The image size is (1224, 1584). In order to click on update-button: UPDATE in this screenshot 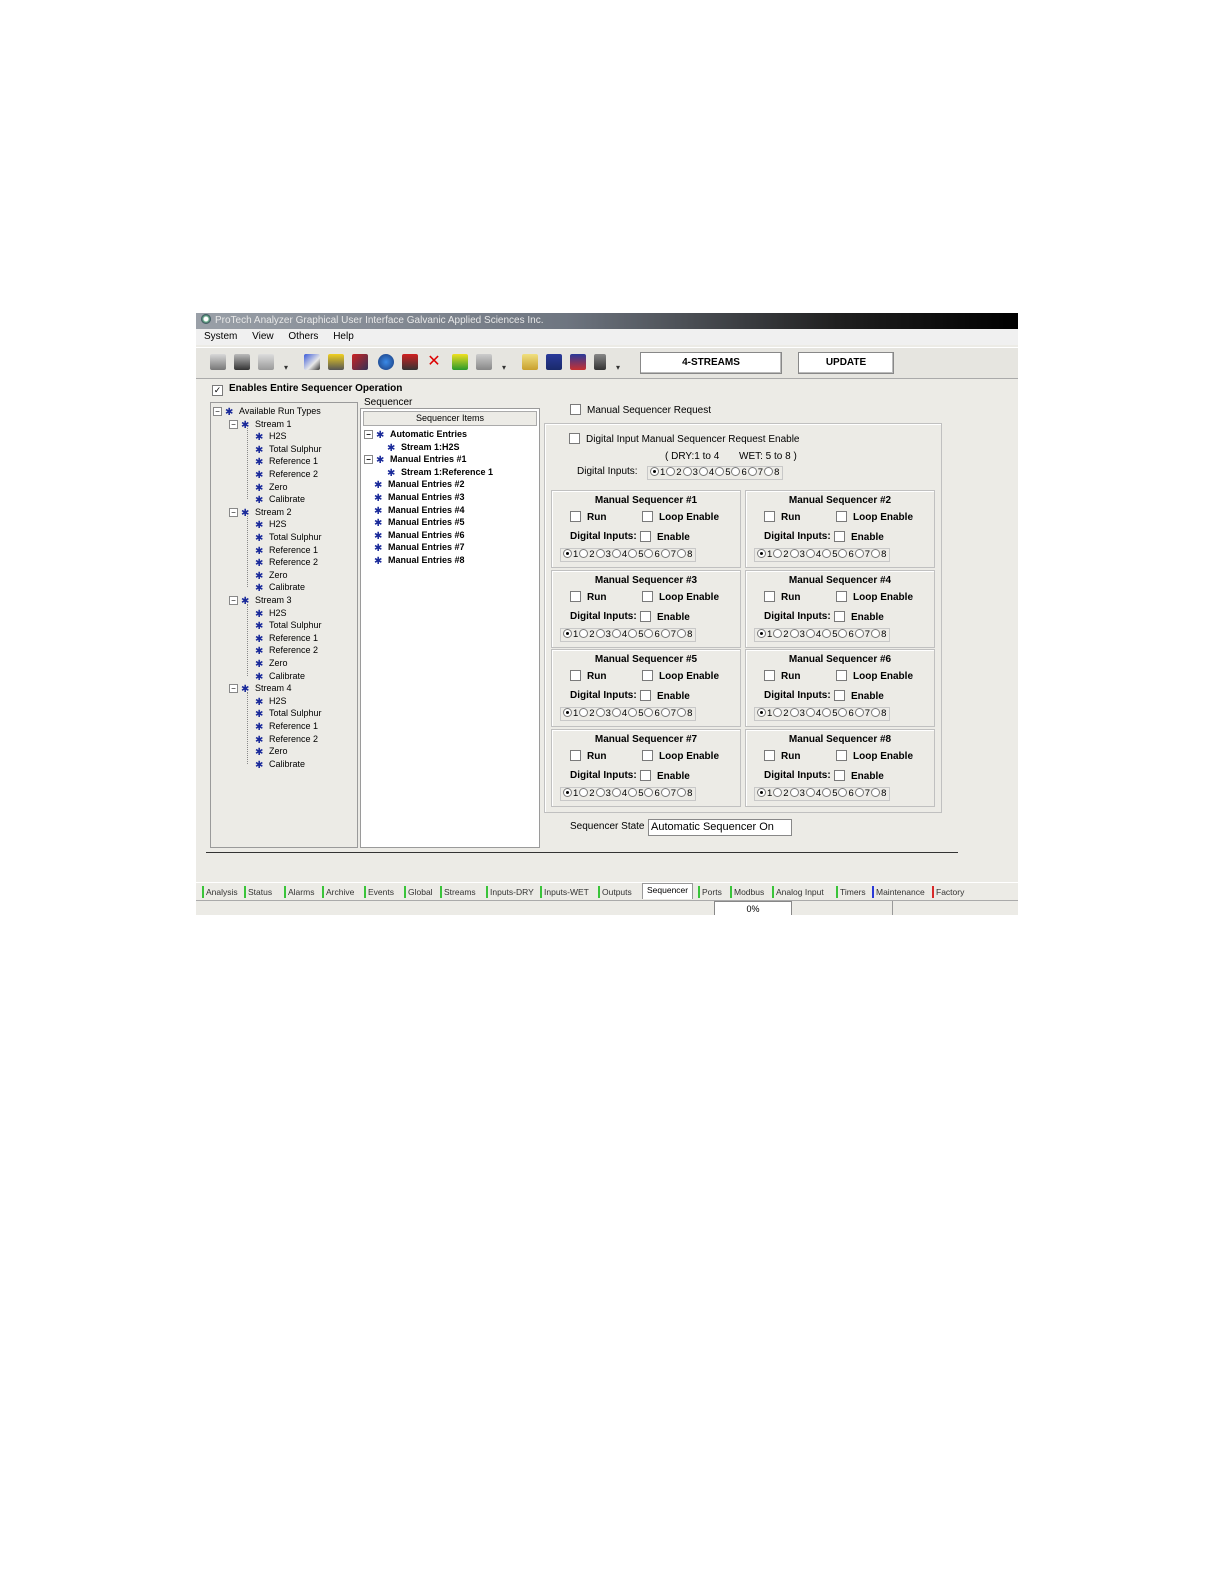, I will do `click(846, 363)`.